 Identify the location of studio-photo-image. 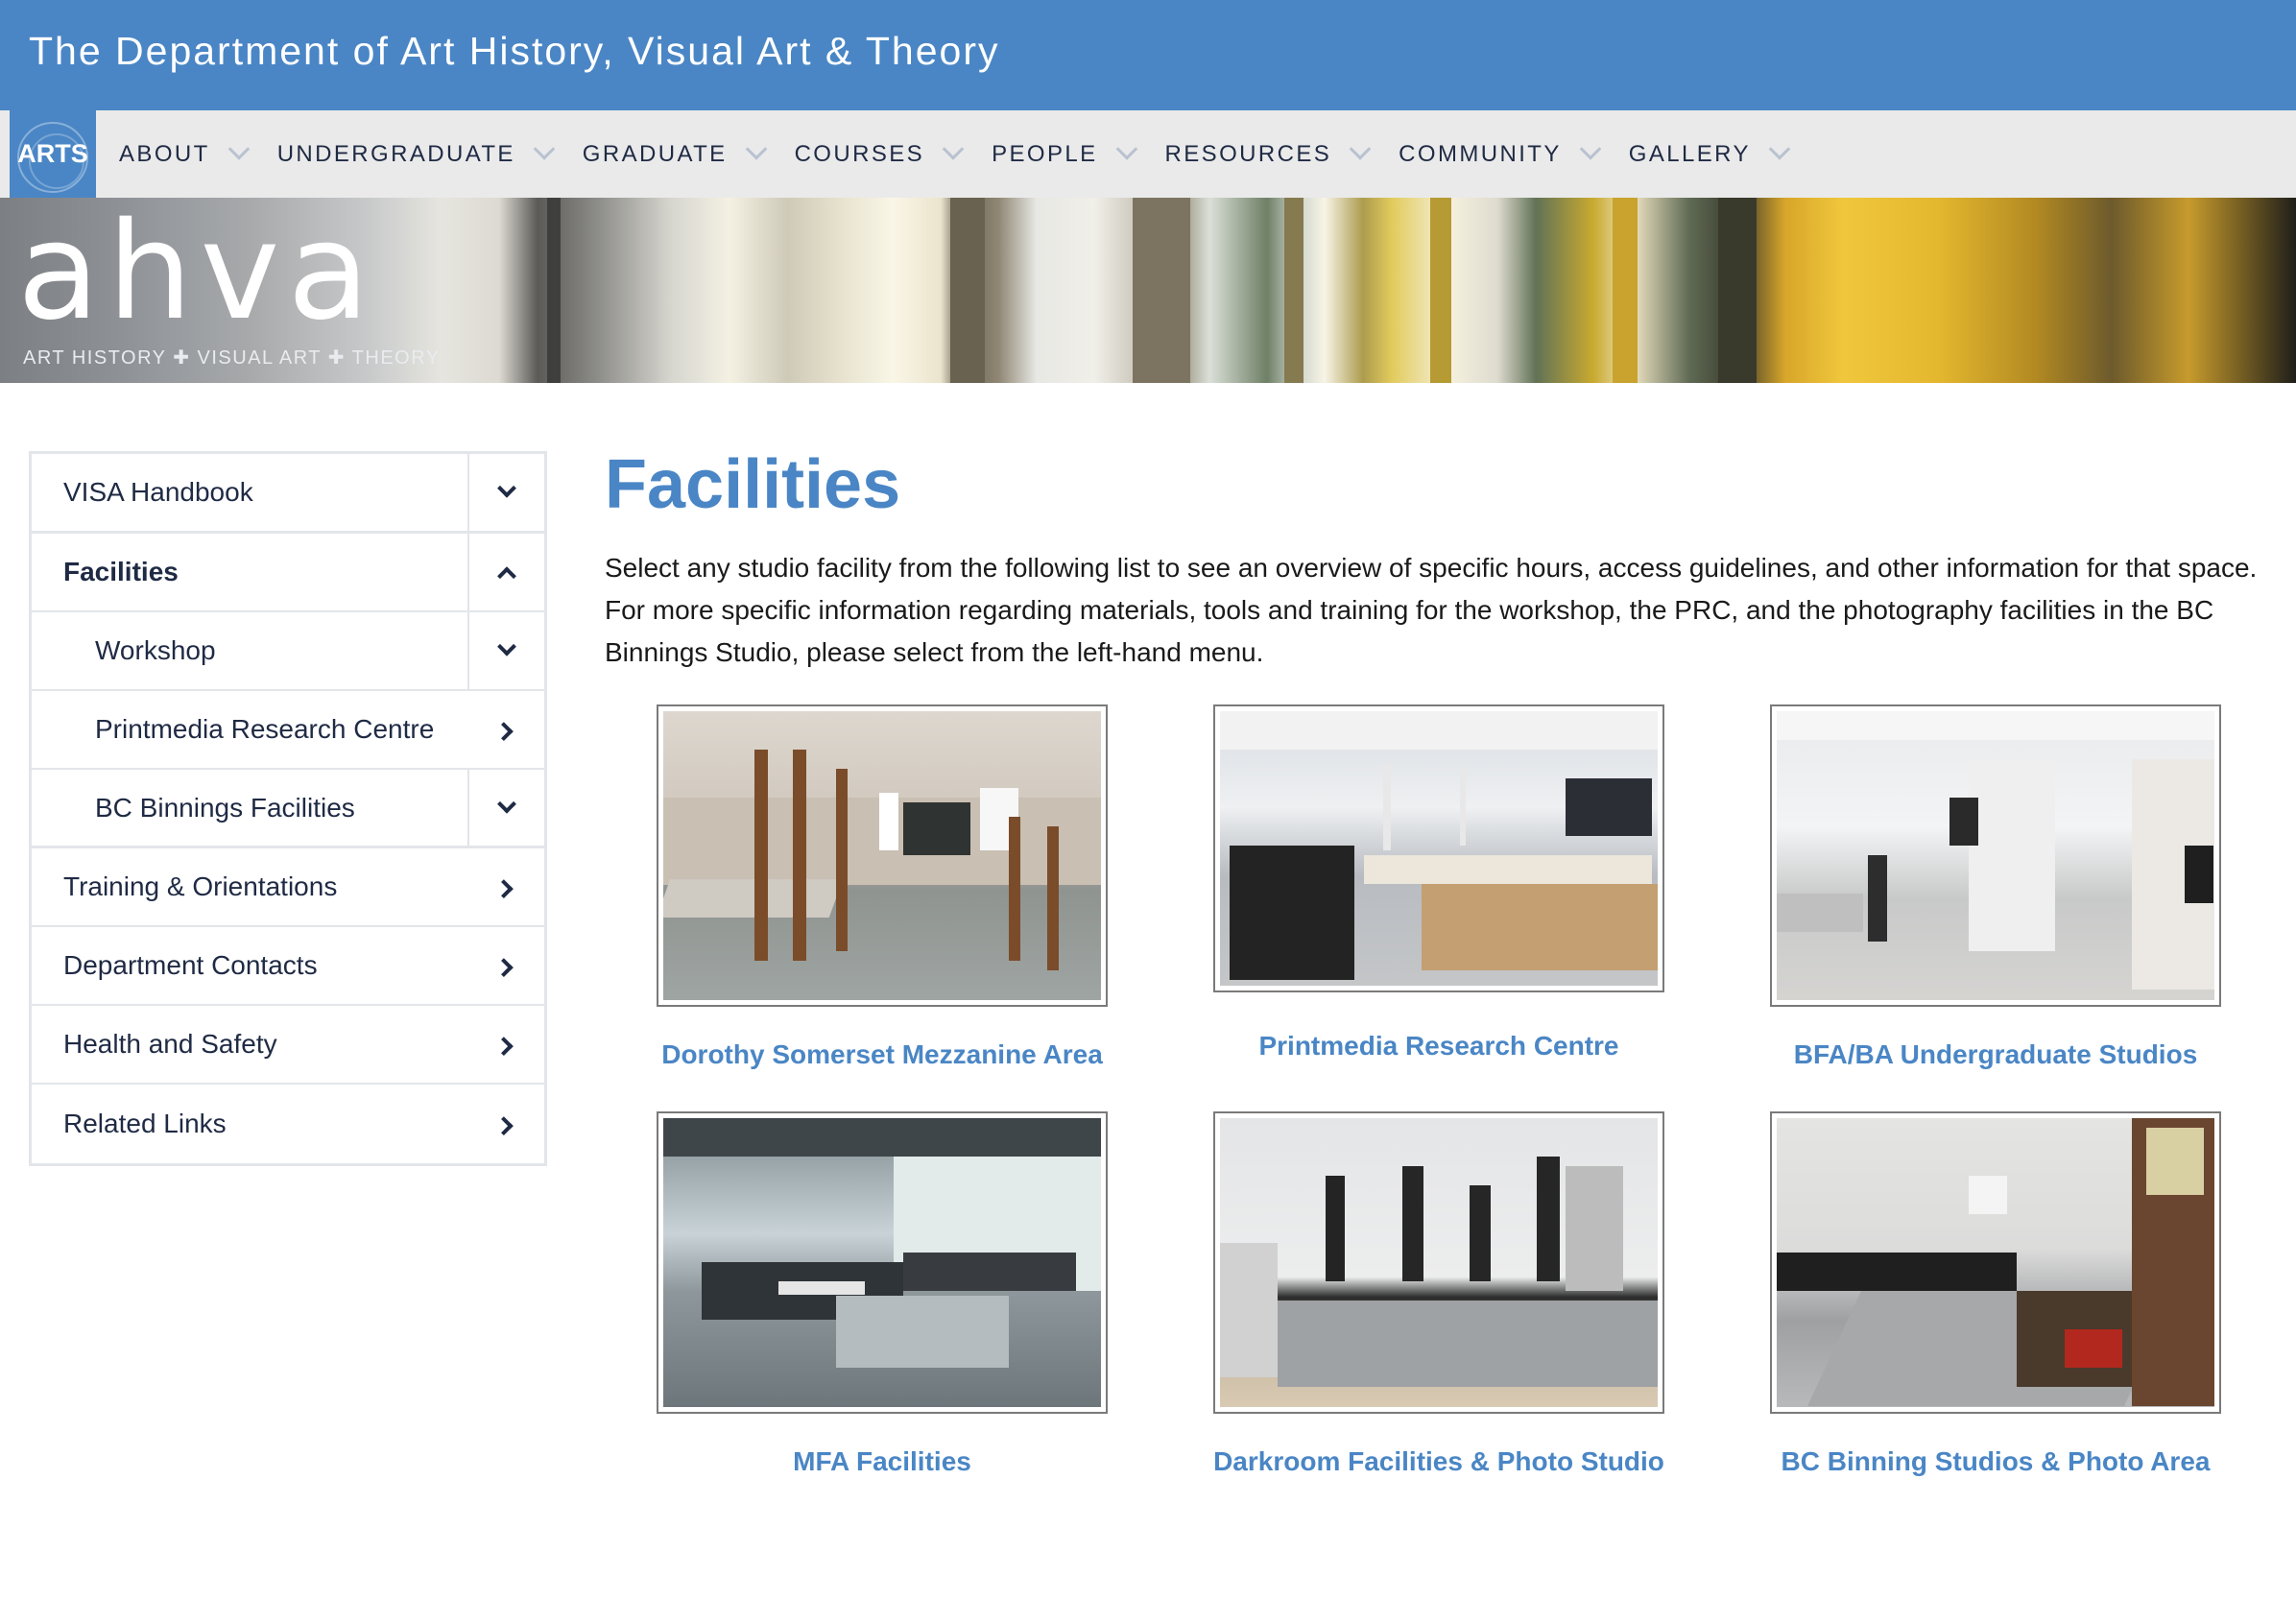
(882, 855).